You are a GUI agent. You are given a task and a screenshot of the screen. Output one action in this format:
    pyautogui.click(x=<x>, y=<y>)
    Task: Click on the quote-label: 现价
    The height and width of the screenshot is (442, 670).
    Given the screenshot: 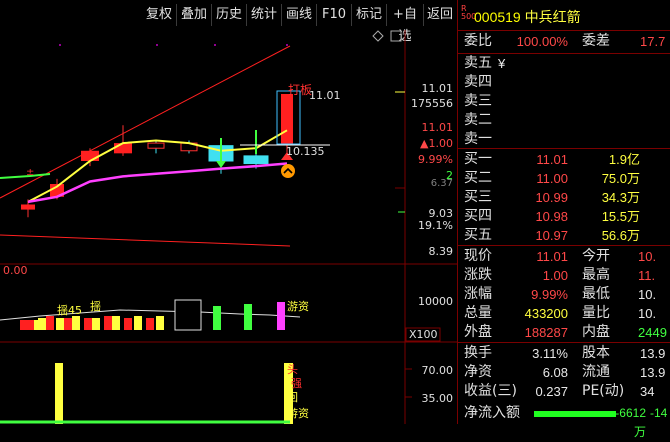 What is the action you would take?
    pyautogui.click(x=478, y=256)
    